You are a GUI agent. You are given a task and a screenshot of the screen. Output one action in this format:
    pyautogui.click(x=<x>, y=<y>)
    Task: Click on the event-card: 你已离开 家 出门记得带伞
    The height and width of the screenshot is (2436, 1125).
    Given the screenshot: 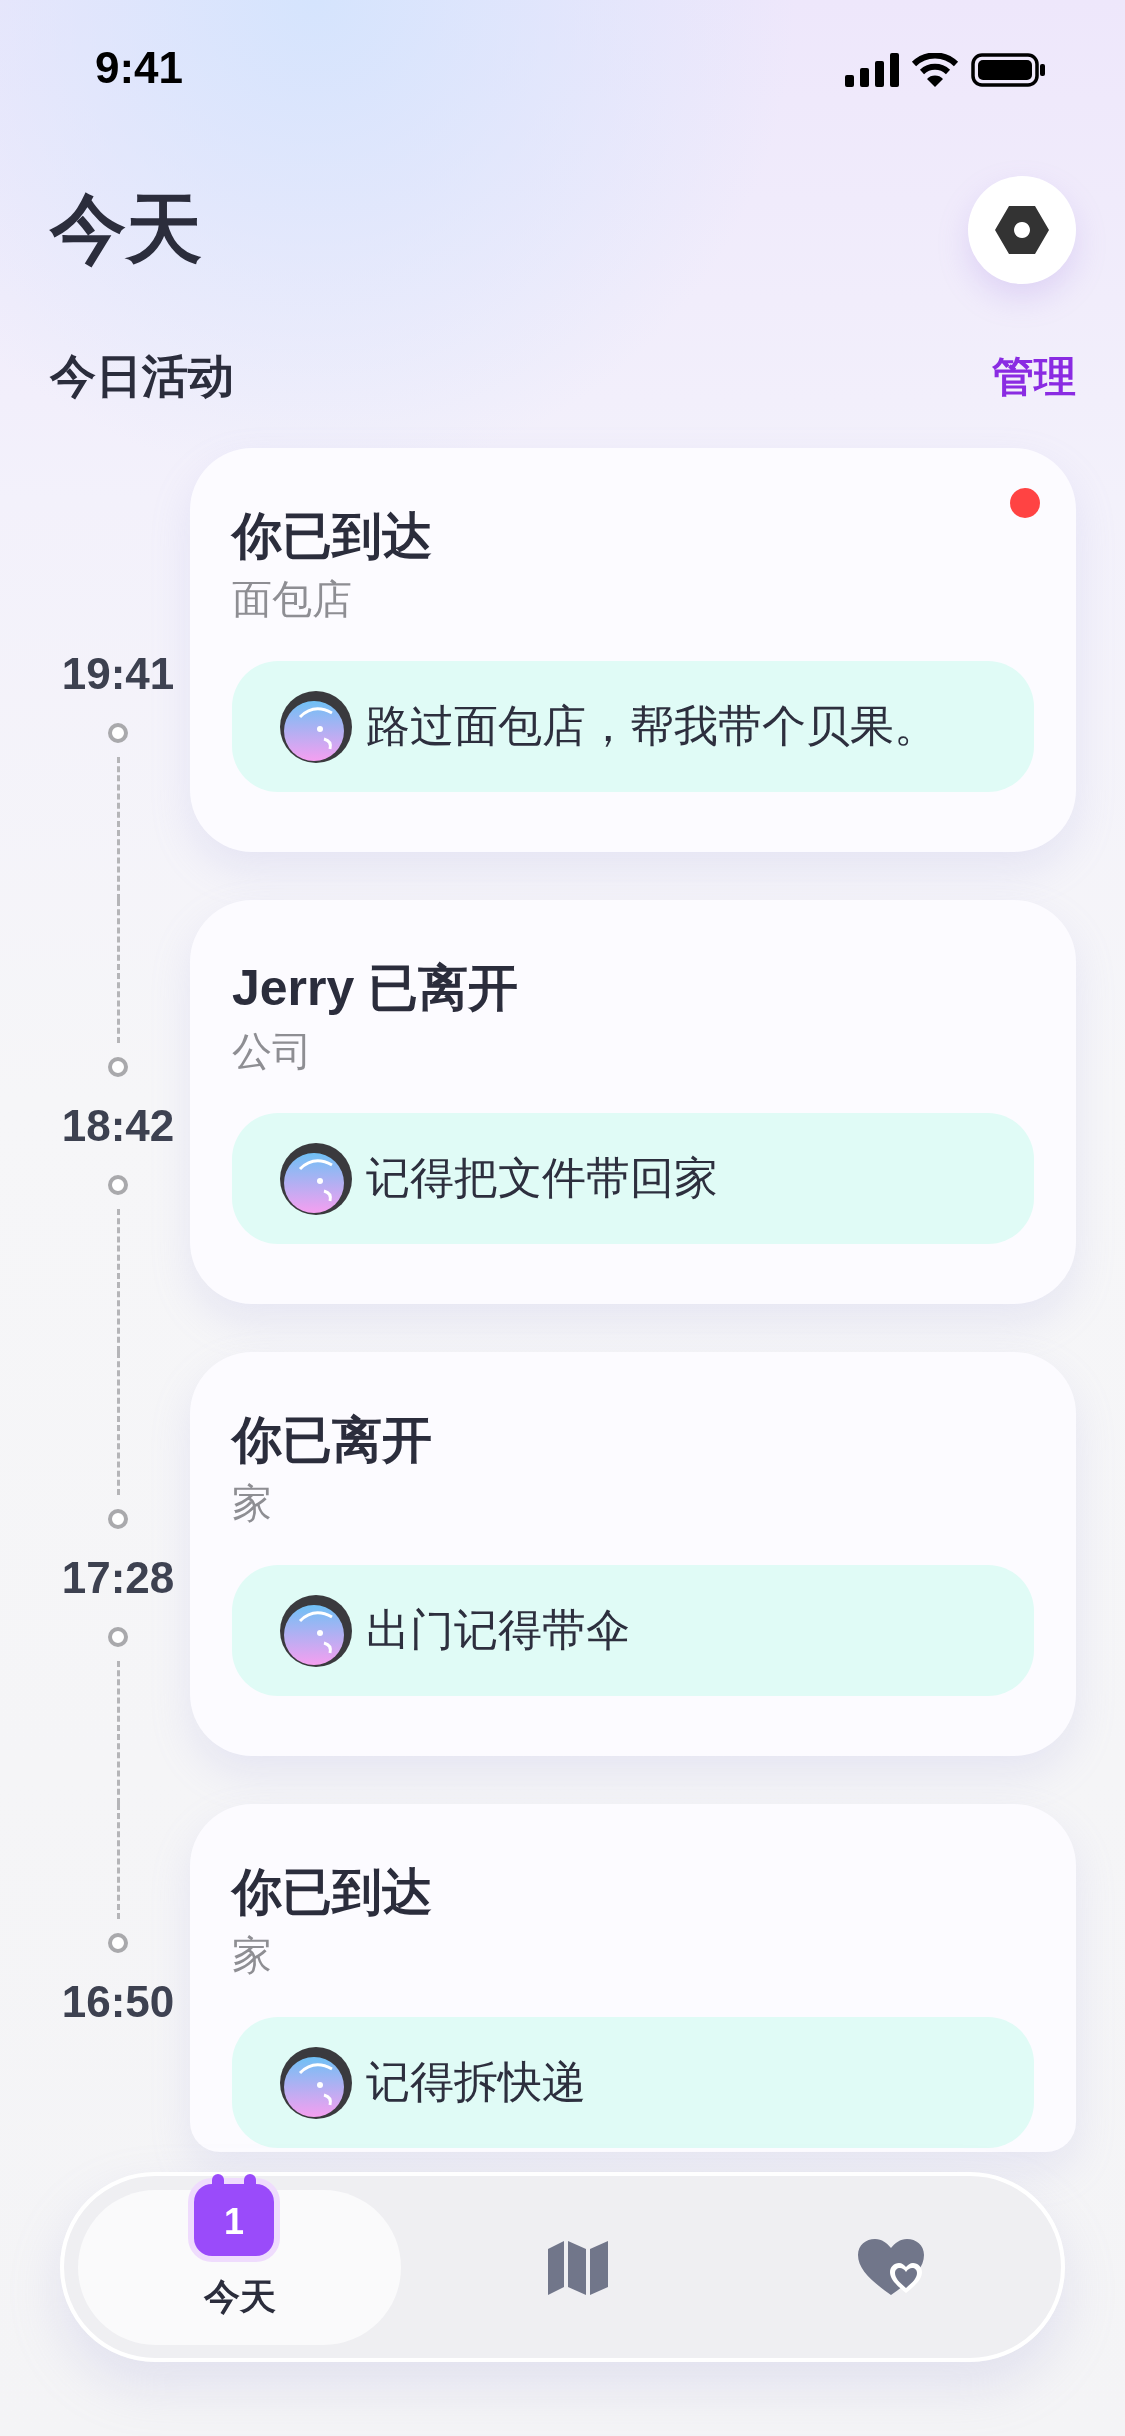 What is the action you would take?
    pyautogui.click(x=633, y=1554)
    